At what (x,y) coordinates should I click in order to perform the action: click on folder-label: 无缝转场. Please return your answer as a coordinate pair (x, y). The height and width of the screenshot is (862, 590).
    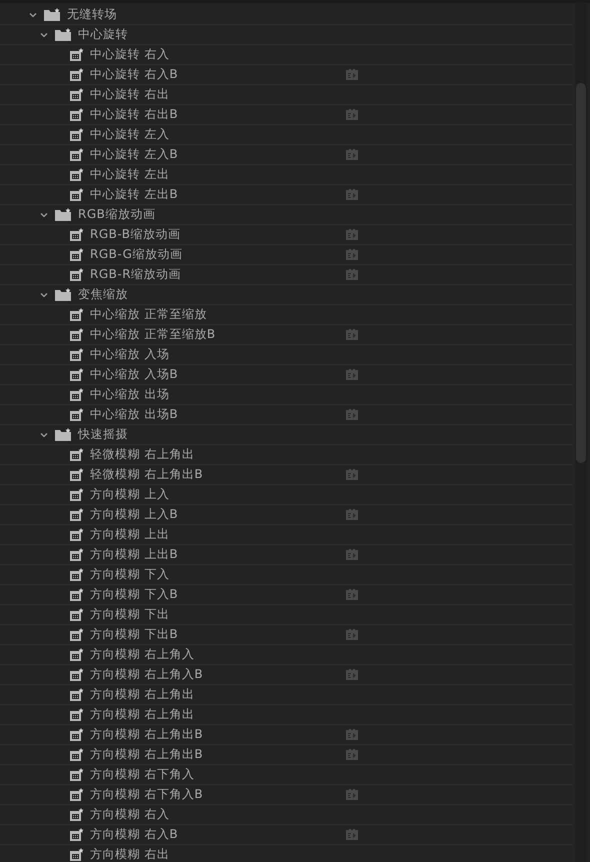
    Looking at the image, I should click on (92, 14).